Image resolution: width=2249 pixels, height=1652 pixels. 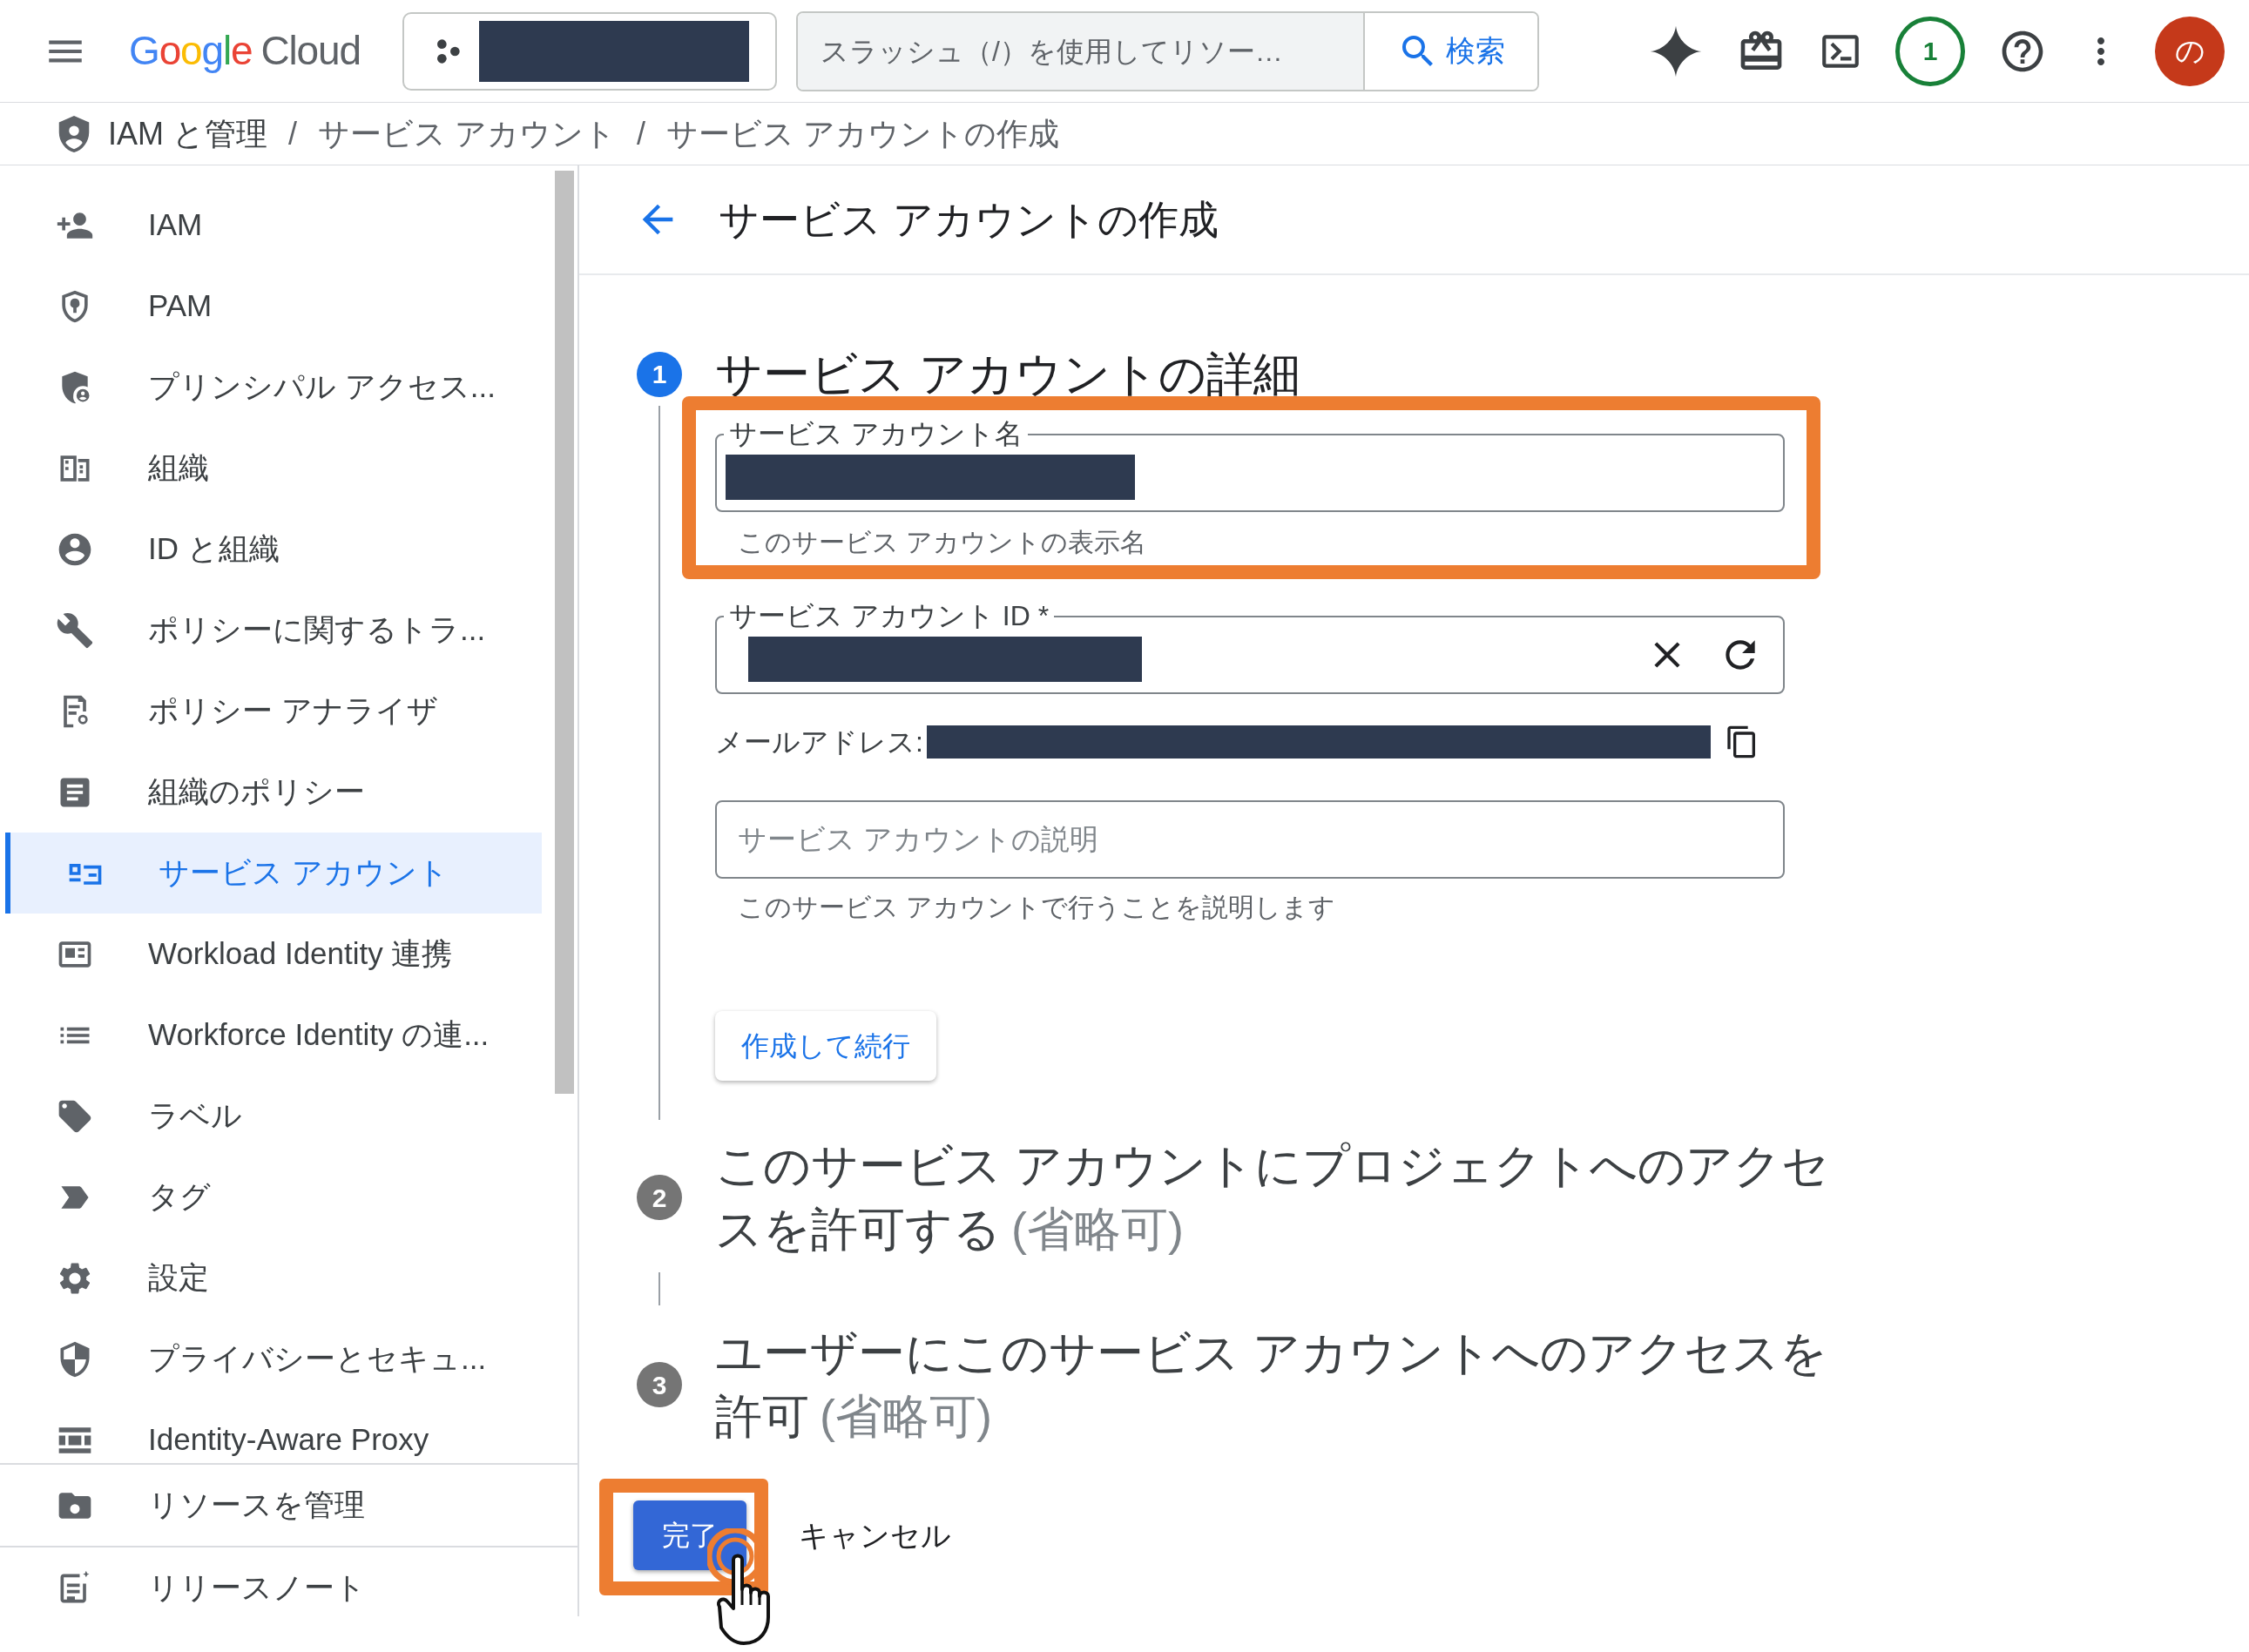 I want to click on step-title: サービス アカウントの詳細, so click(x=1008, y=374).